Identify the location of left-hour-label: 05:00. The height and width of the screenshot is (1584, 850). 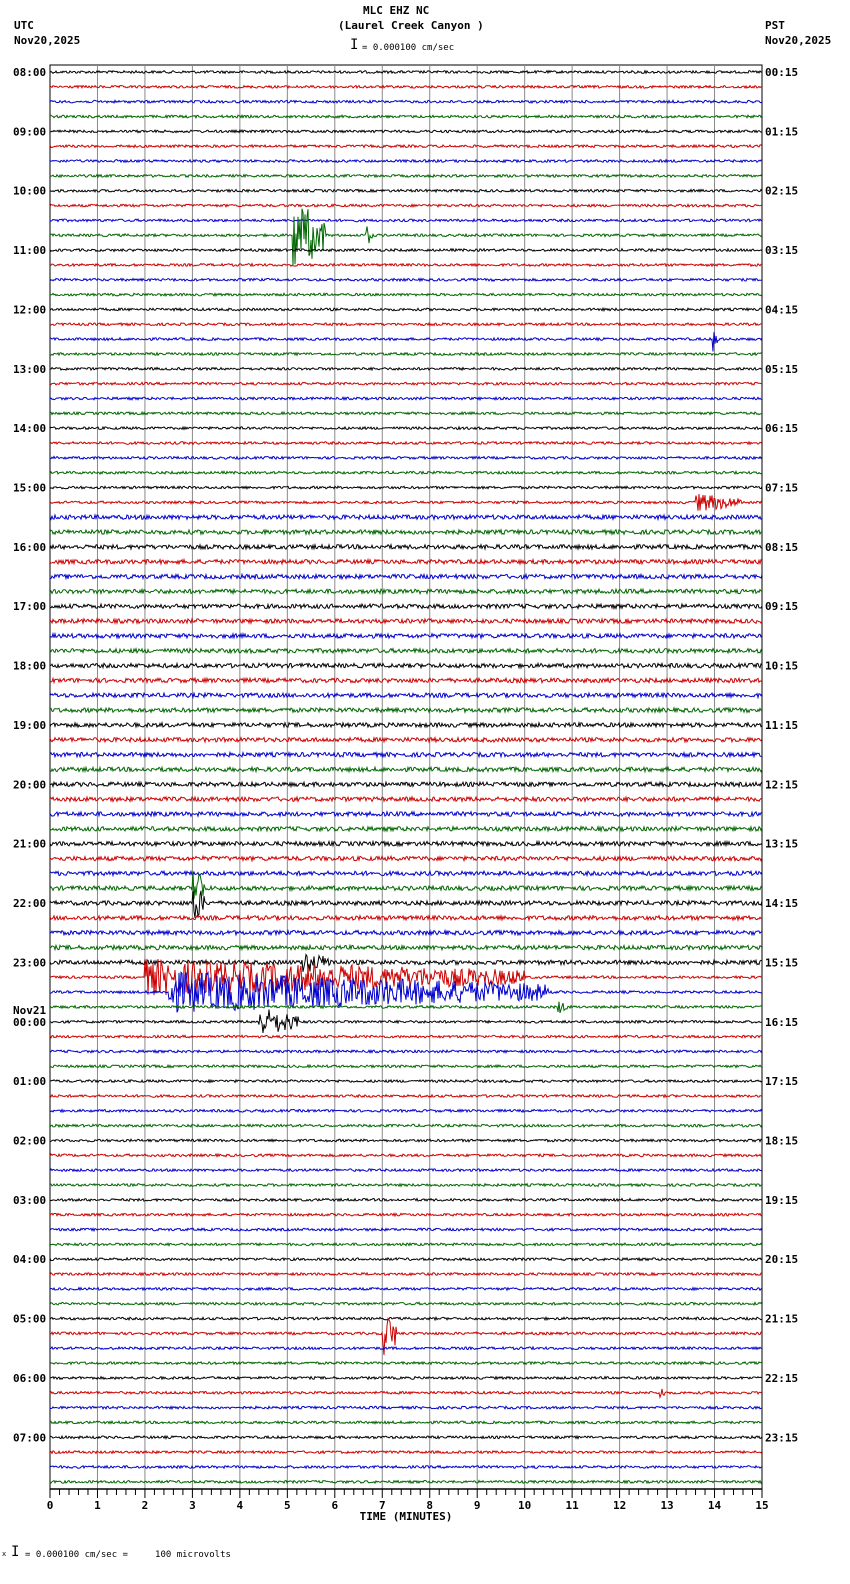
(29, 1319).